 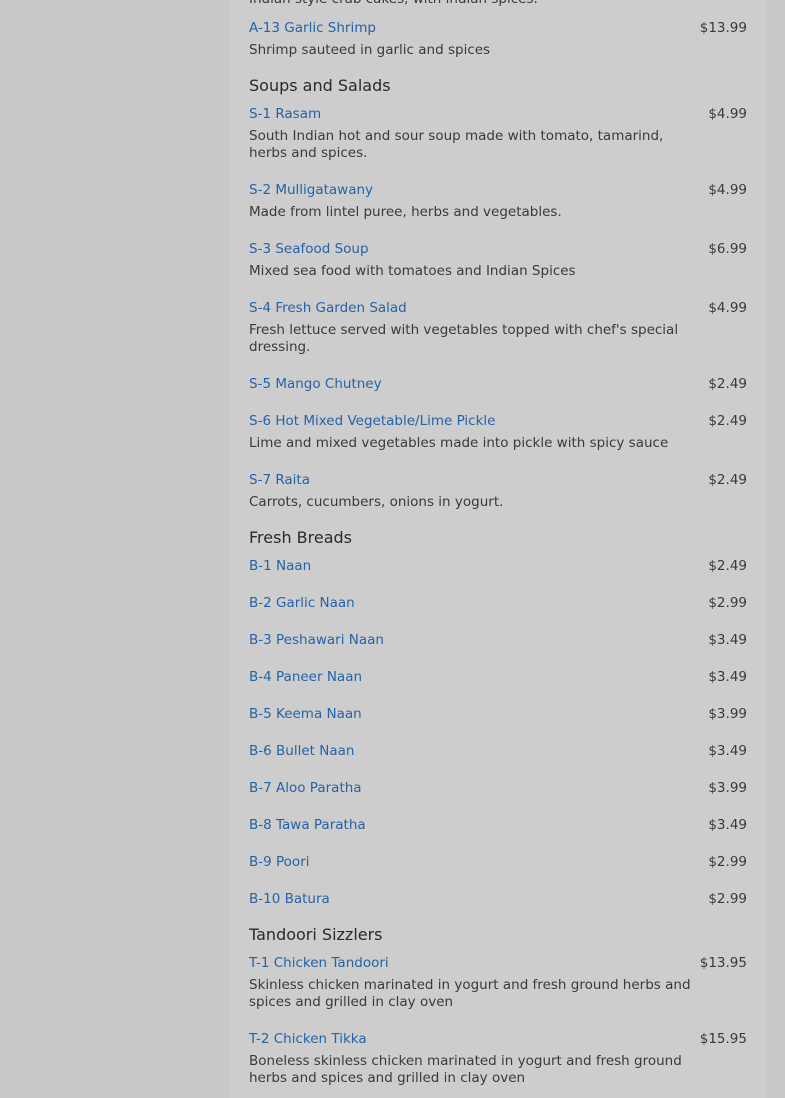 I want to click on menu-item-name: B-8 Tawa Paratha, so click(x=307, y=825).